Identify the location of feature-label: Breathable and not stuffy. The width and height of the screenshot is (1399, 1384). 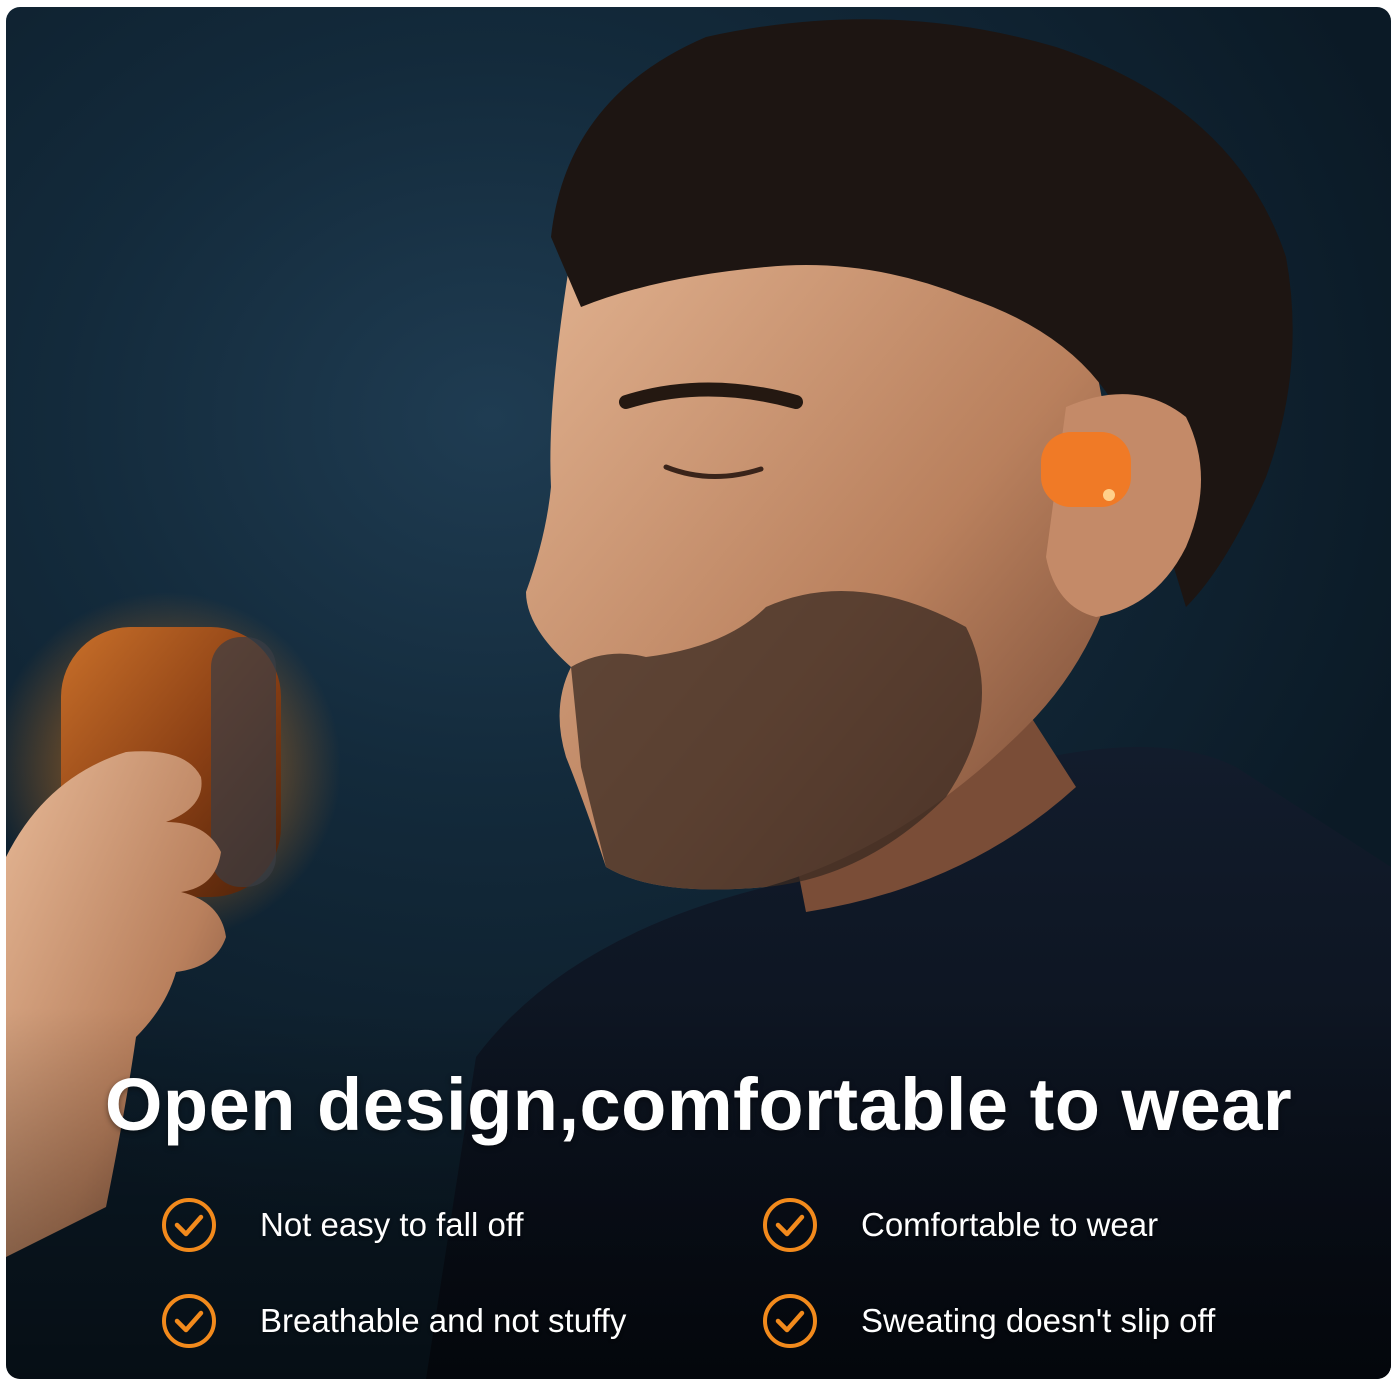
(443, 1320).